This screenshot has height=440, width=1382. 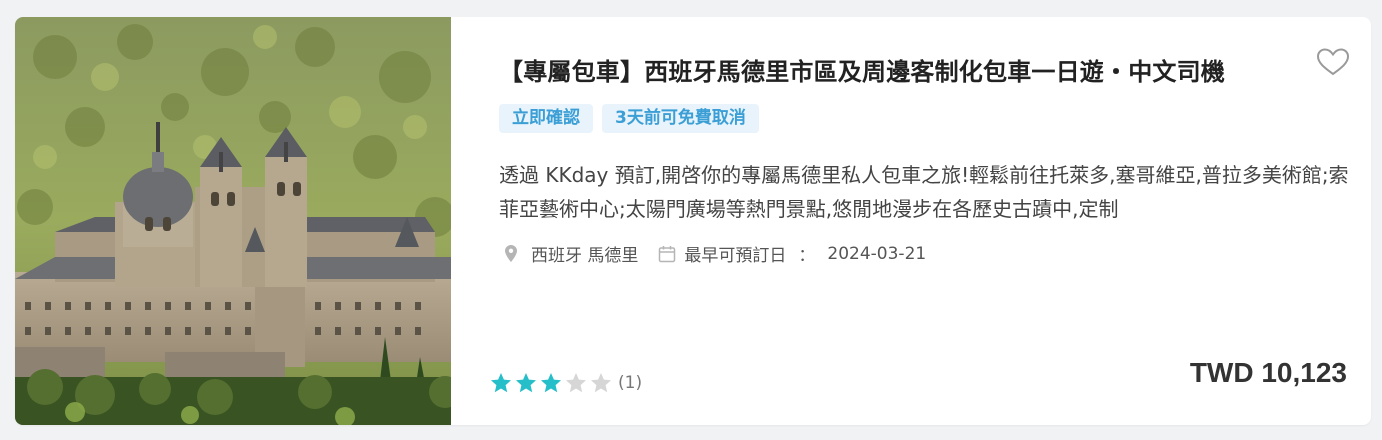 I want to click on earliest-date-value: 2024-03-21, so click(x=877, y=253).